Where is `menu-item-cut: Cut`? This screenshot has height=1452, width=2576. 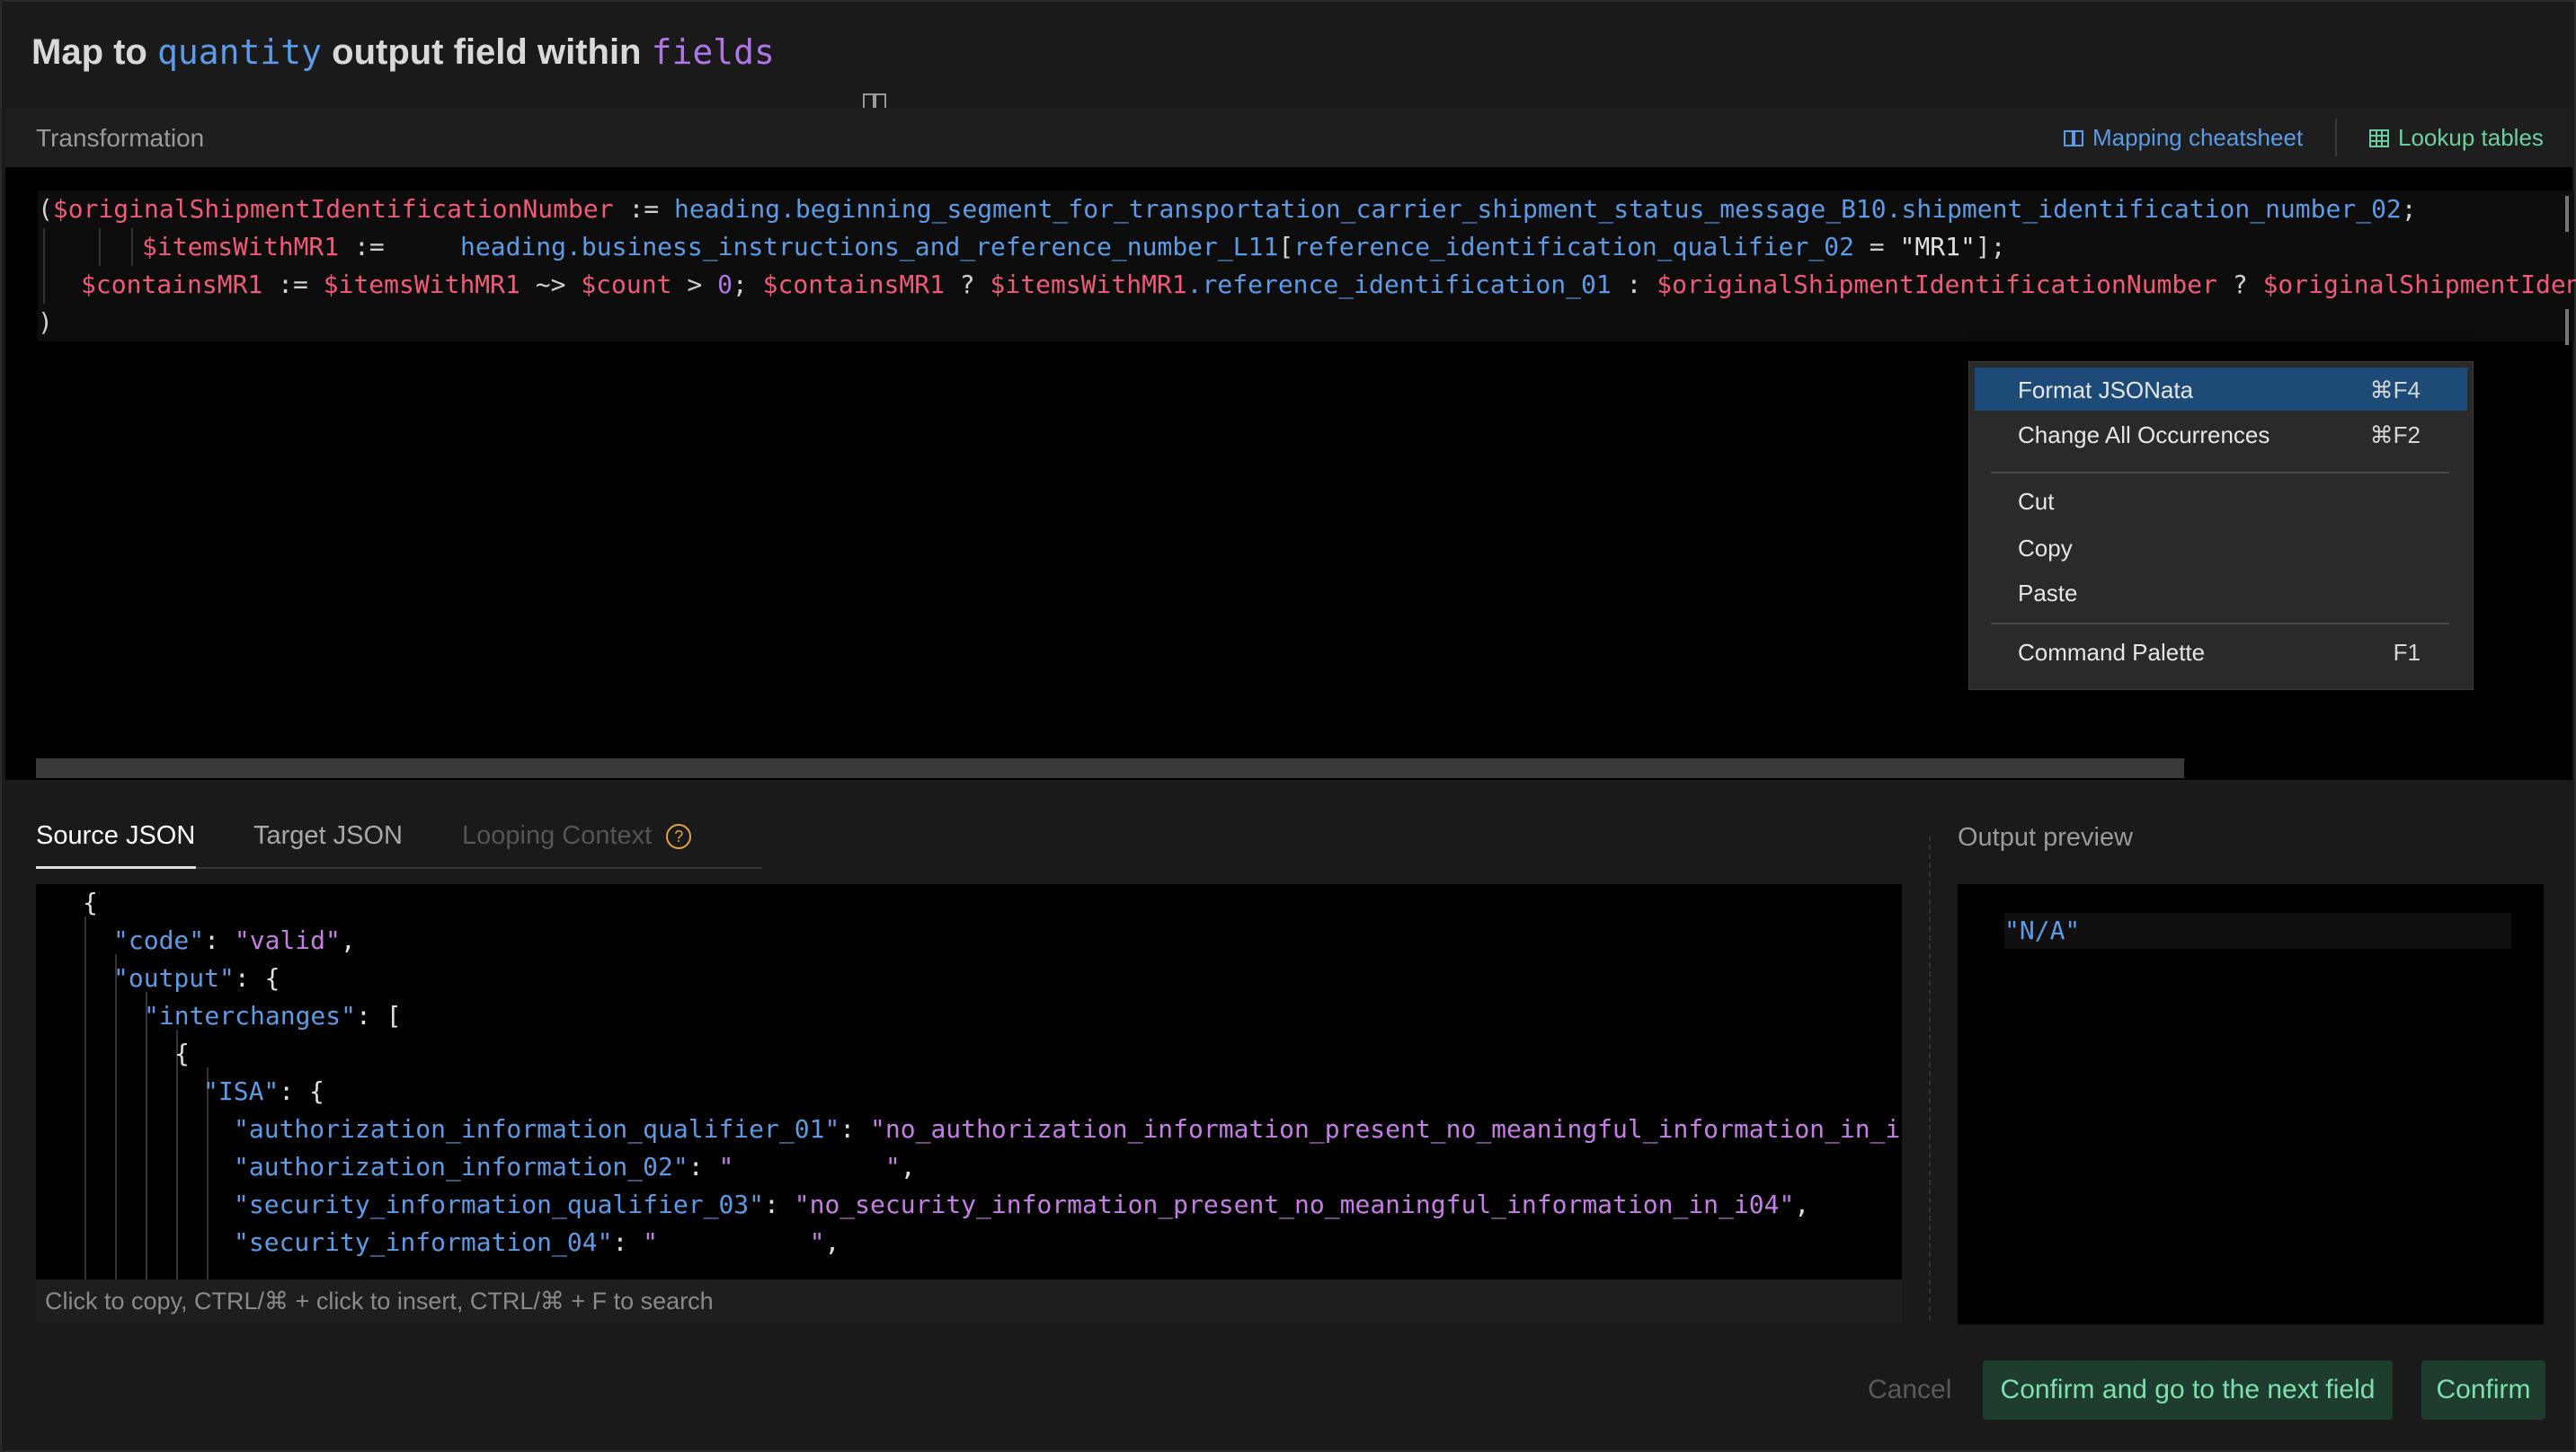 menu-item-cut: Cut is located at coordinates (2221, 500).